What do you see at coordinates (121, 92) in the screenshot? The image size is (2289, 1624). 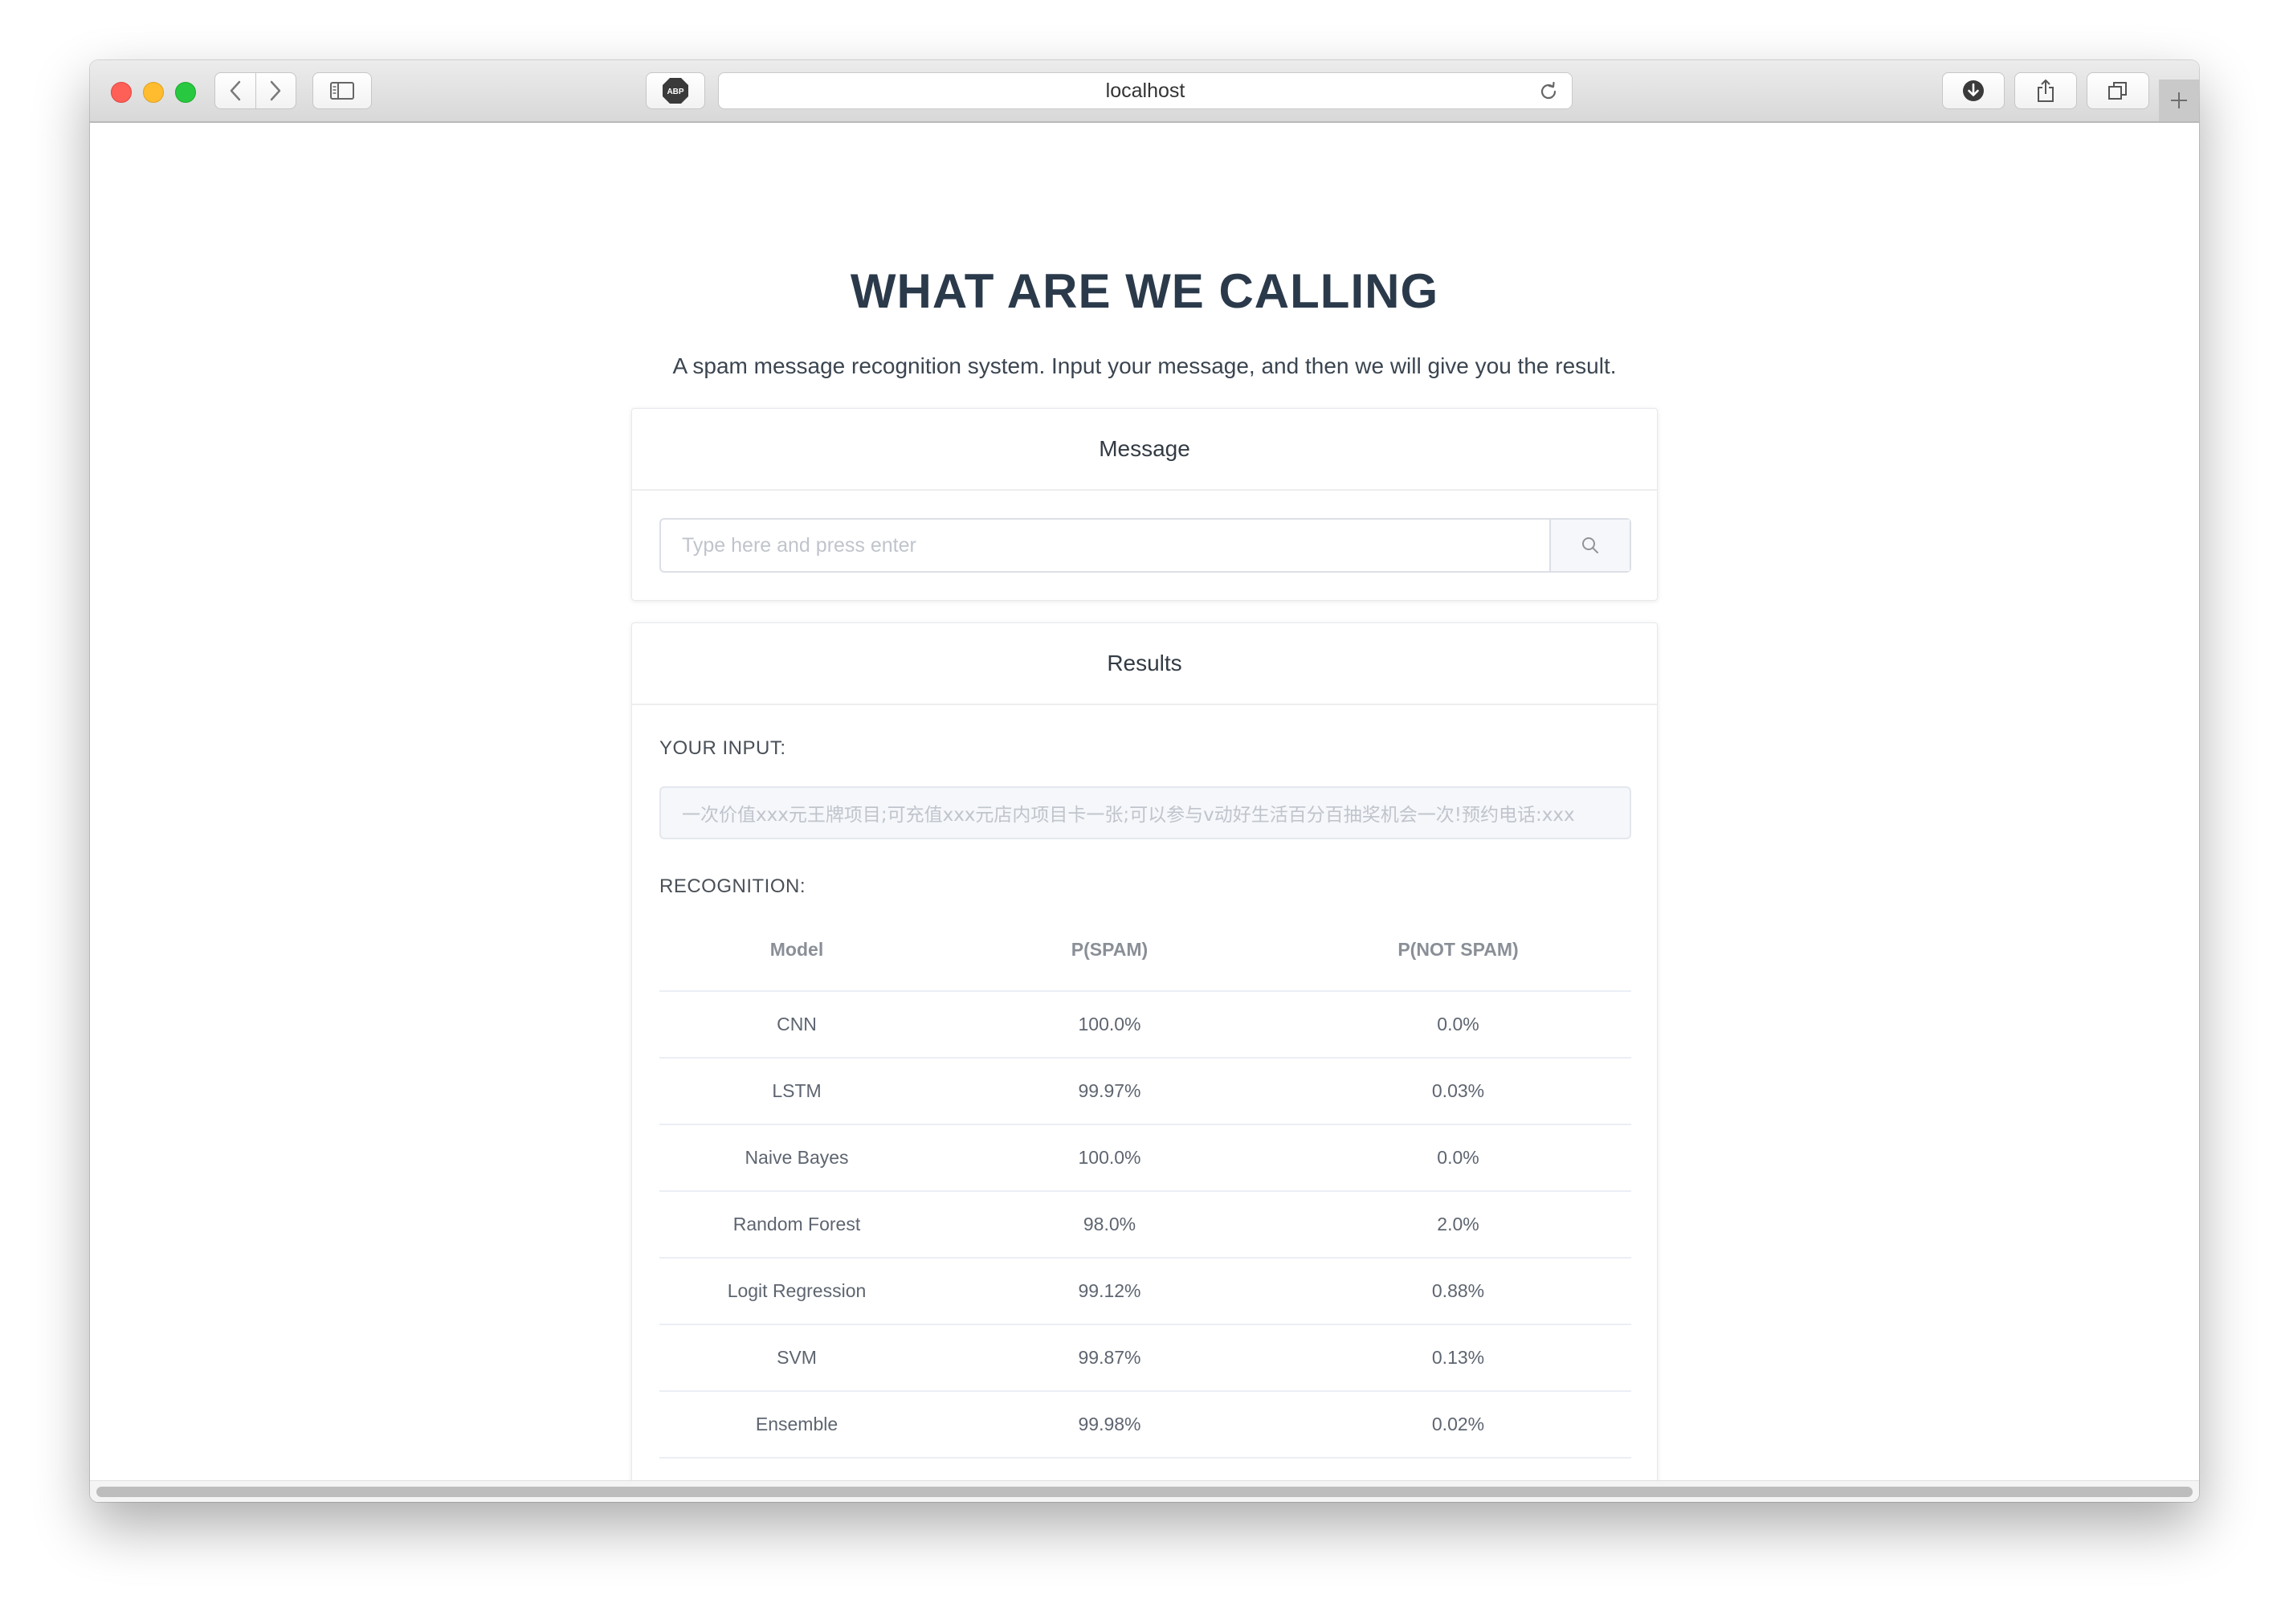 I see `close-window-button` at bounding box center [121, 92].